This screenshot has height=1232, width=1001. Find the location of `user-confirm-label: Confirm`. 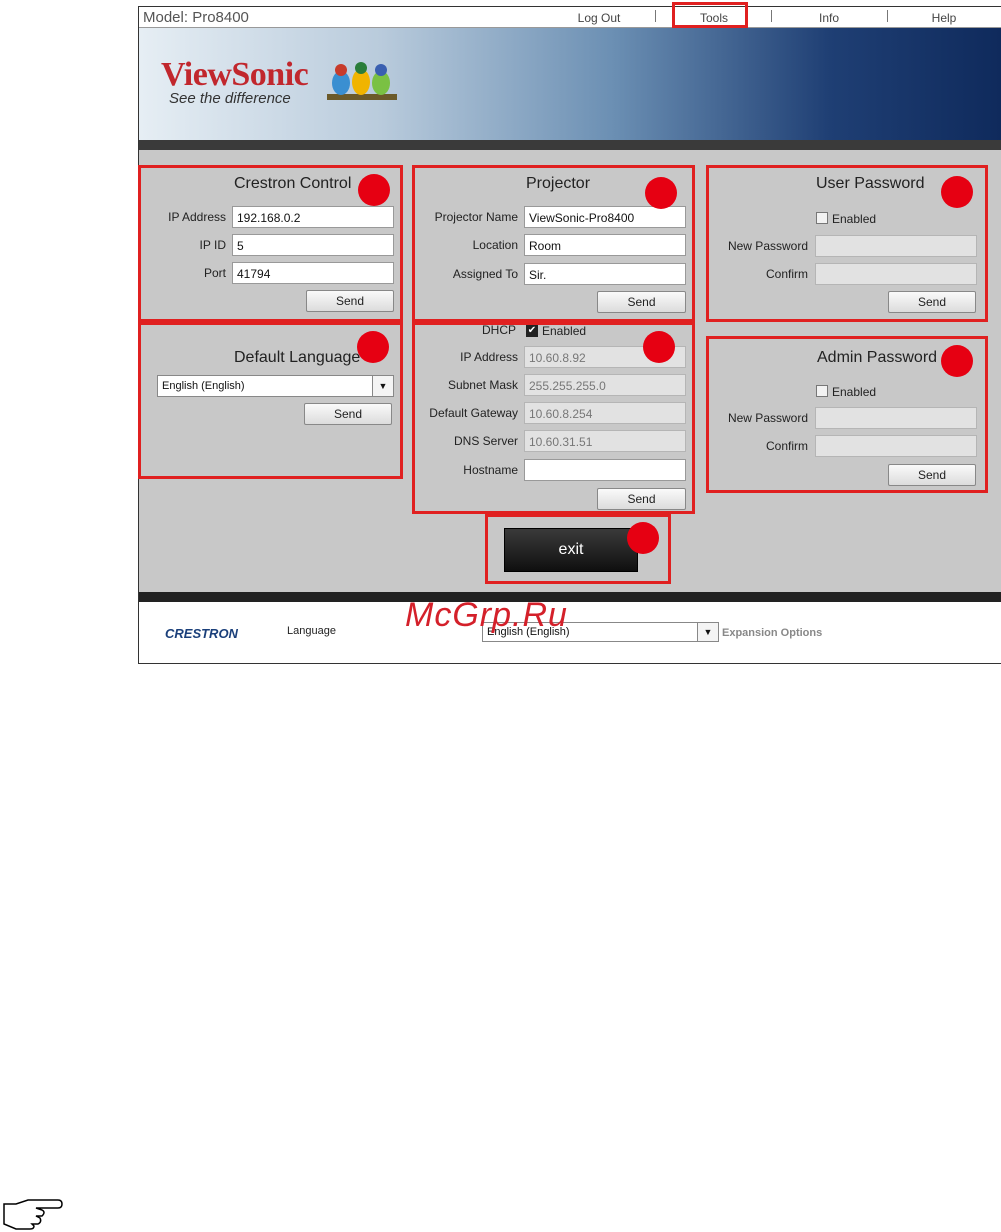

user-confirm-label: Confirm is located at coordinates (786, 274).